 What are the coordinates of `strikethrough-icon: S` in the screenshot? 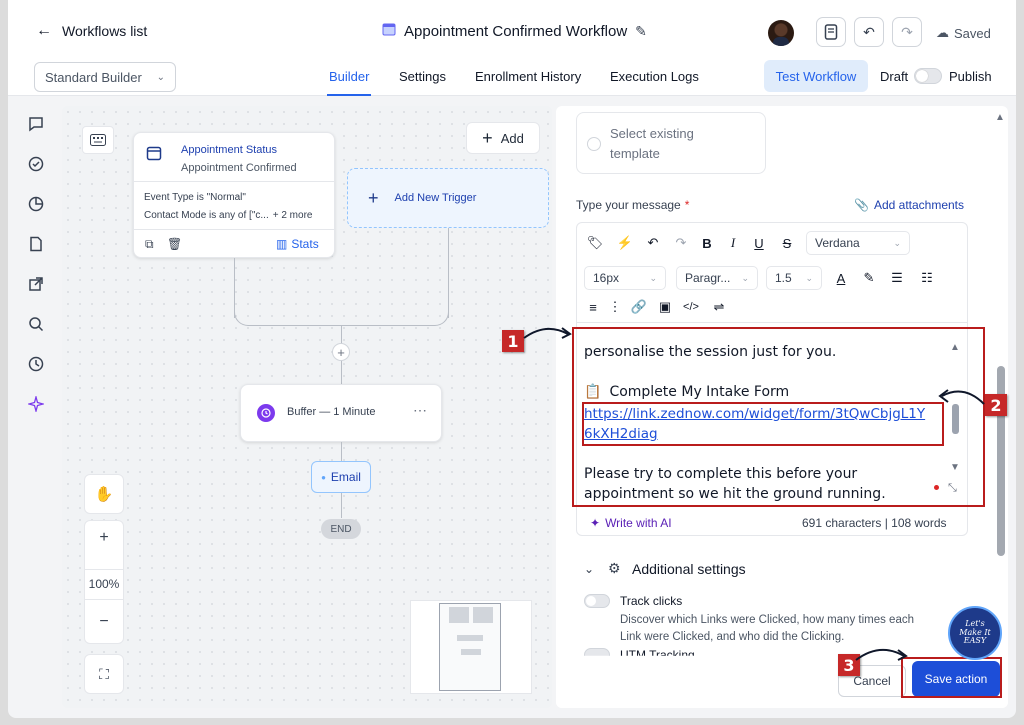 It's located at (787, 243).